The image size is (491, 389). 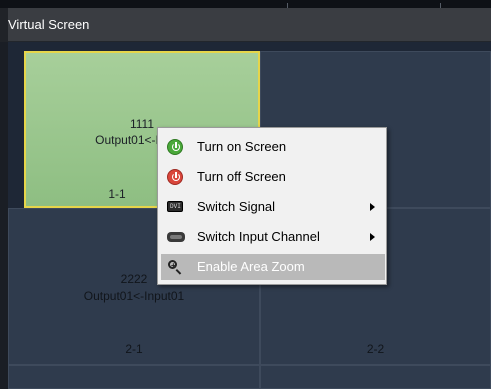 I want to click on left-gutter, so click(x=4, y=215).